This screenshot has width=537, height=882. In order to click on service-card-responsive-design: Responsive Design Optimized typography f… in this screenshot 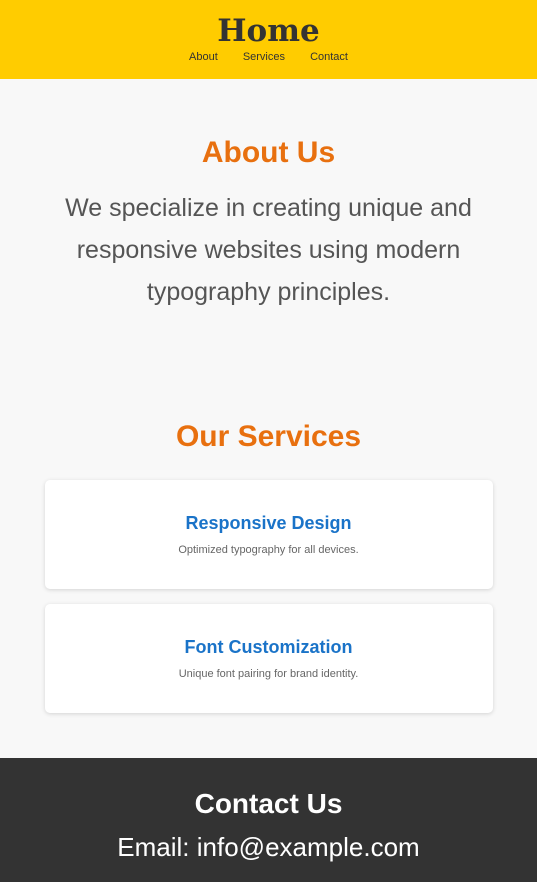, I will do `click(268, 534)`.